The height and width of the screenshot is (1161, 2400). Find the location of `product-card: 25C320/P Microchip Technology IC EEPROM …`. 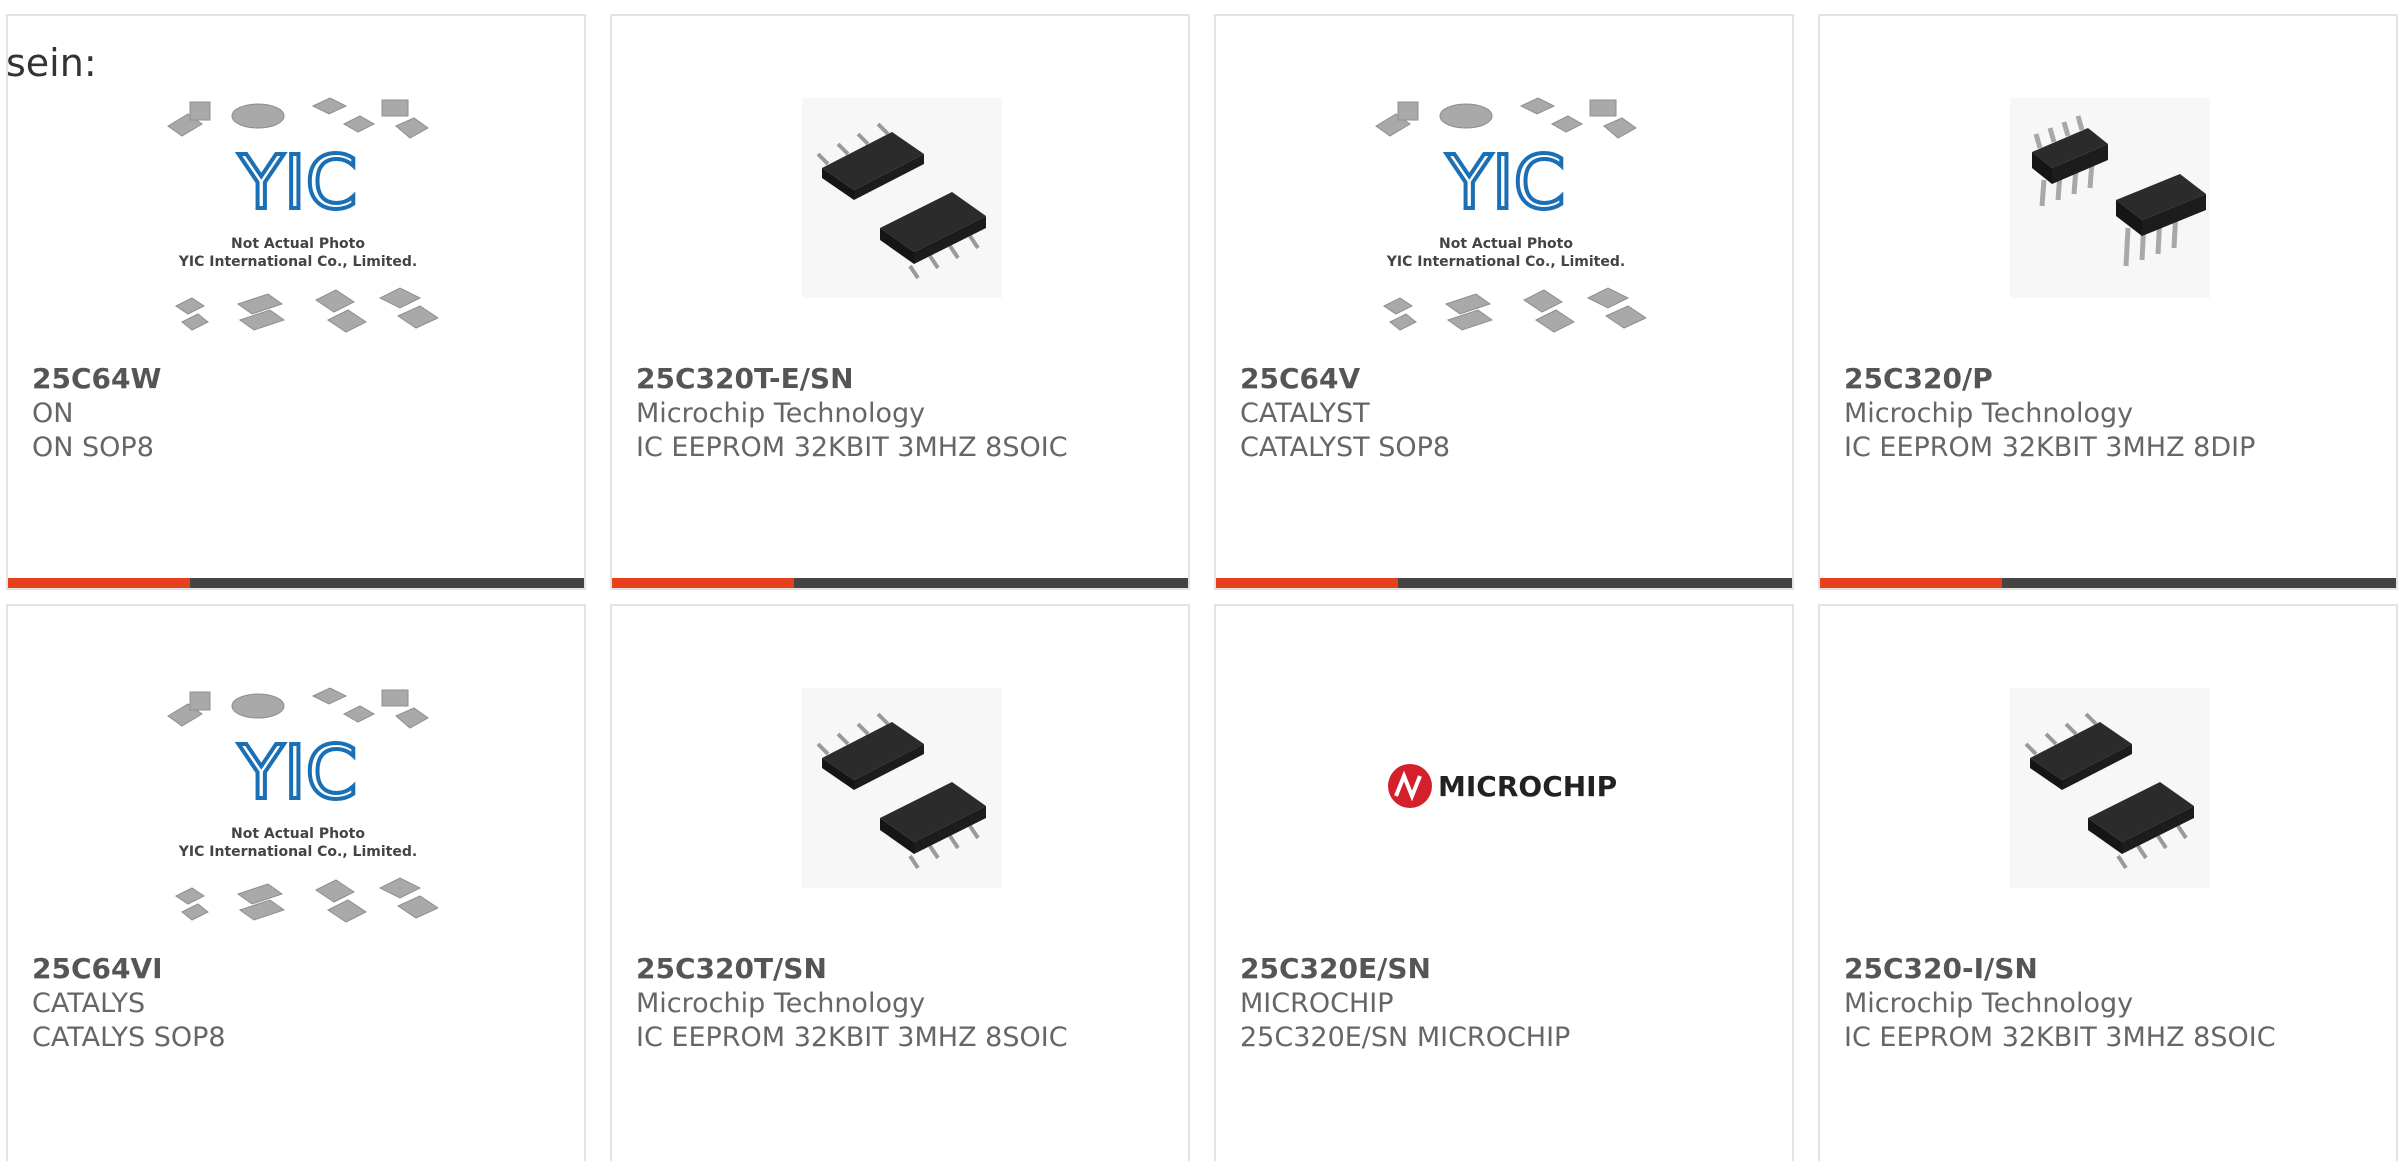

product-card: 25C320/P Microchip Technology IC EEPROM … is located at coordinates (2108, 302).